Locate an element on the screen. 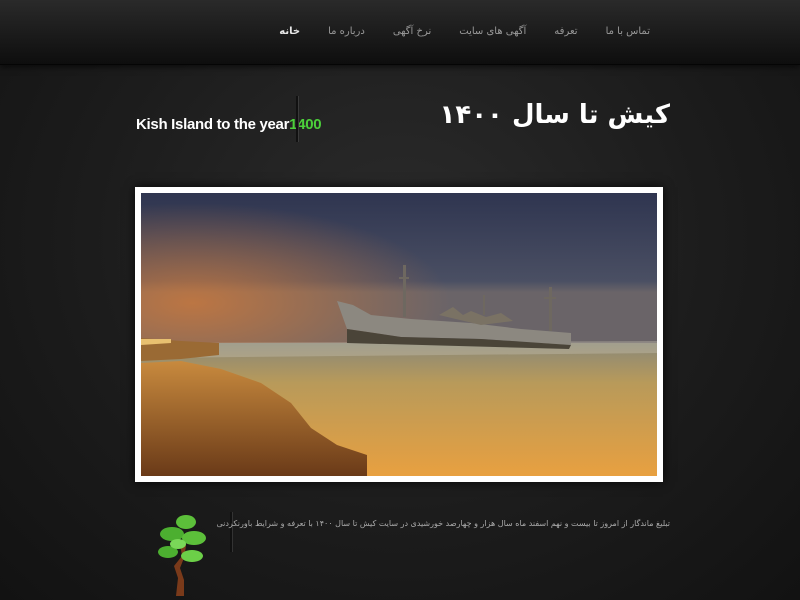 Image resolution: width=800 pixels, height=600 pixels. site-logo-text: Kish Island to the year1400 is located at coordinates (229, 124).